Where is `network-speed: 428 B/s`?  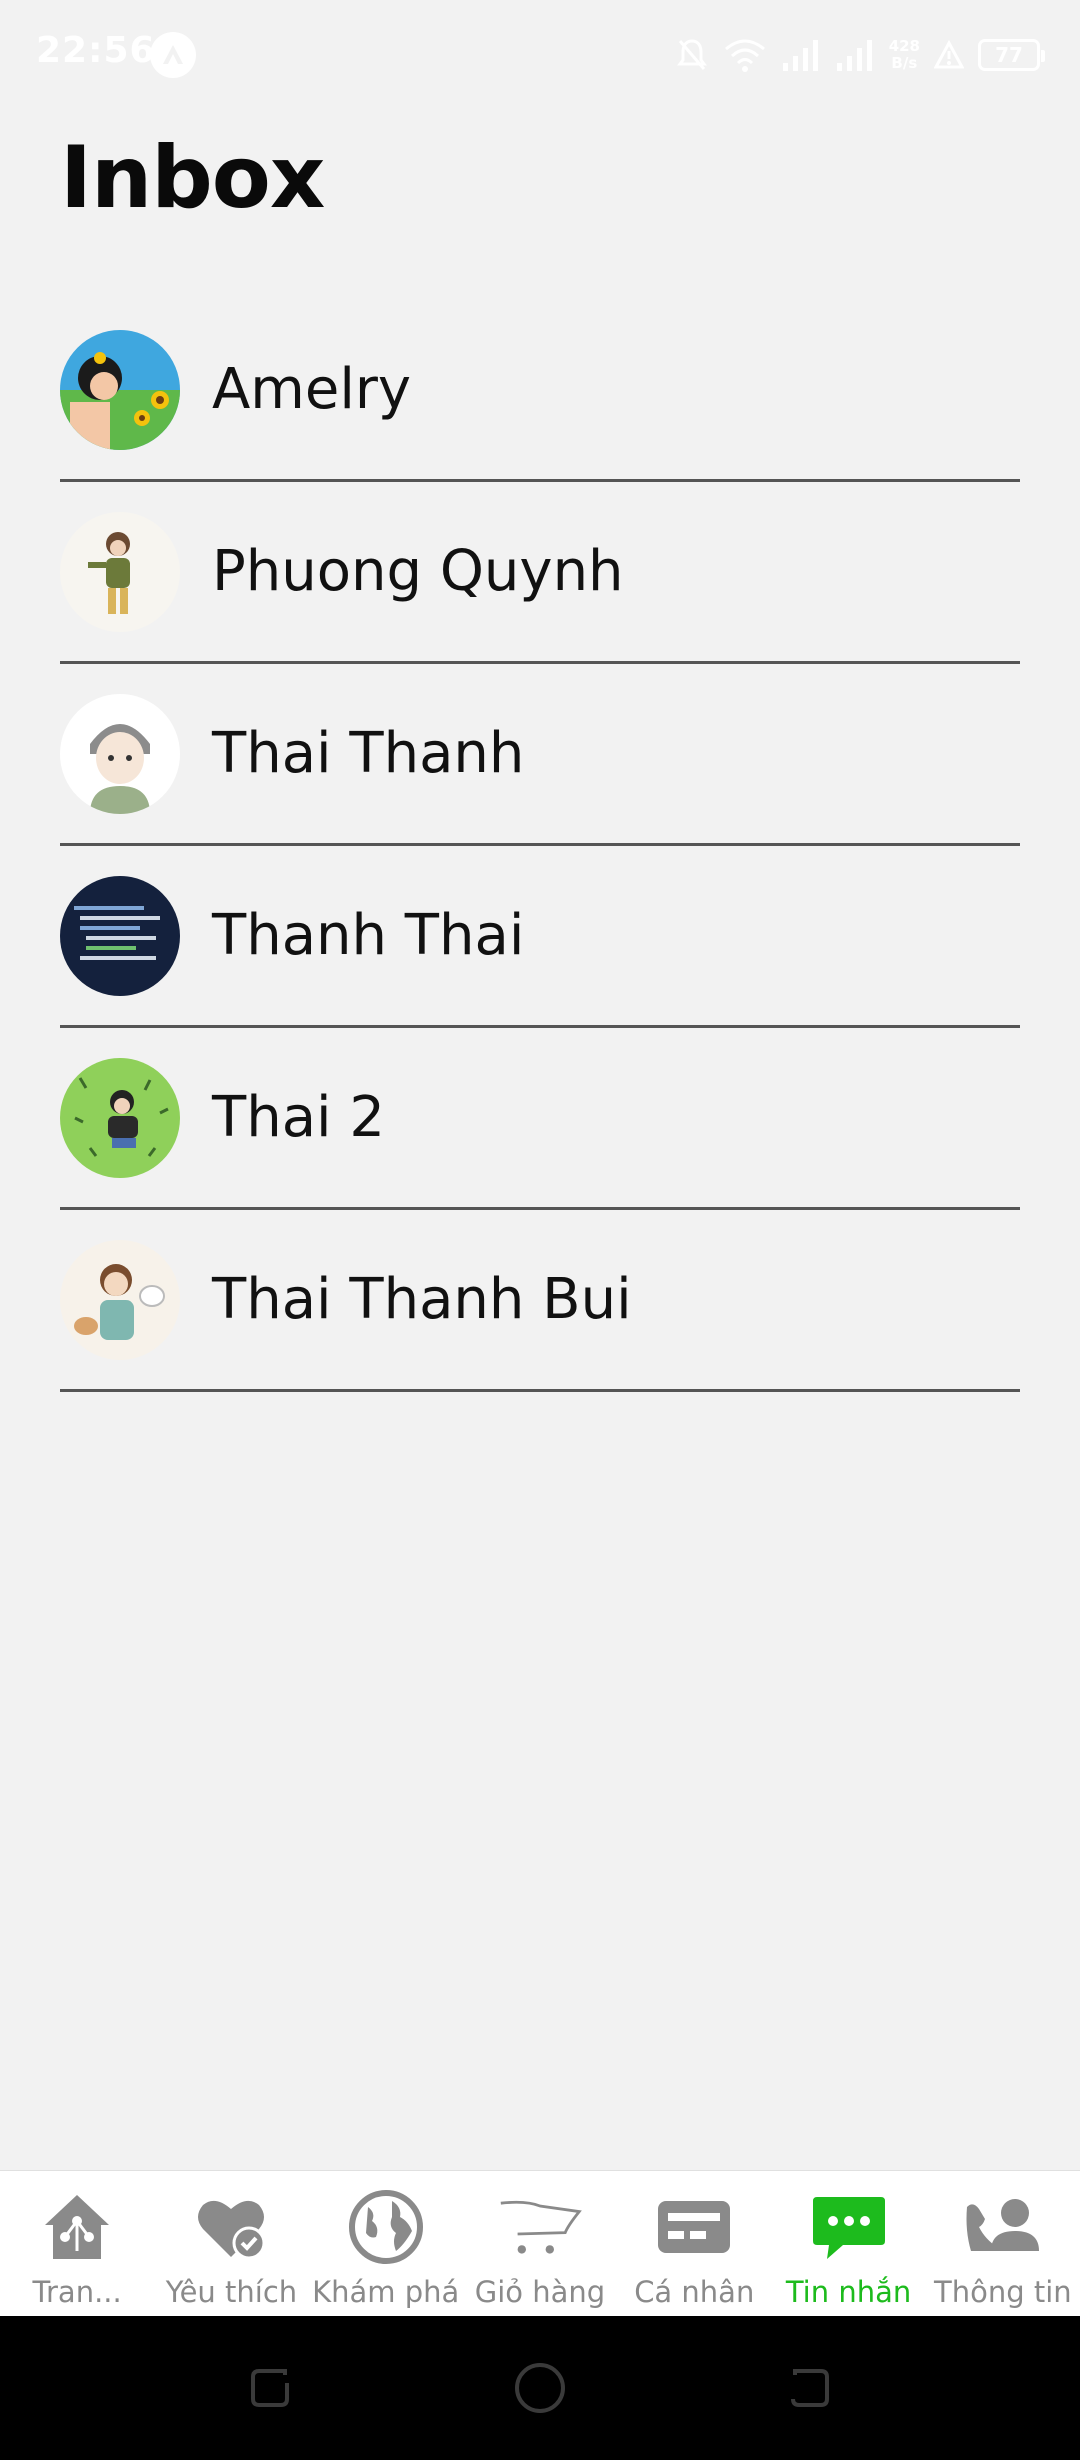
network-speed: 428 B/s is located at coordinates (904, 55).